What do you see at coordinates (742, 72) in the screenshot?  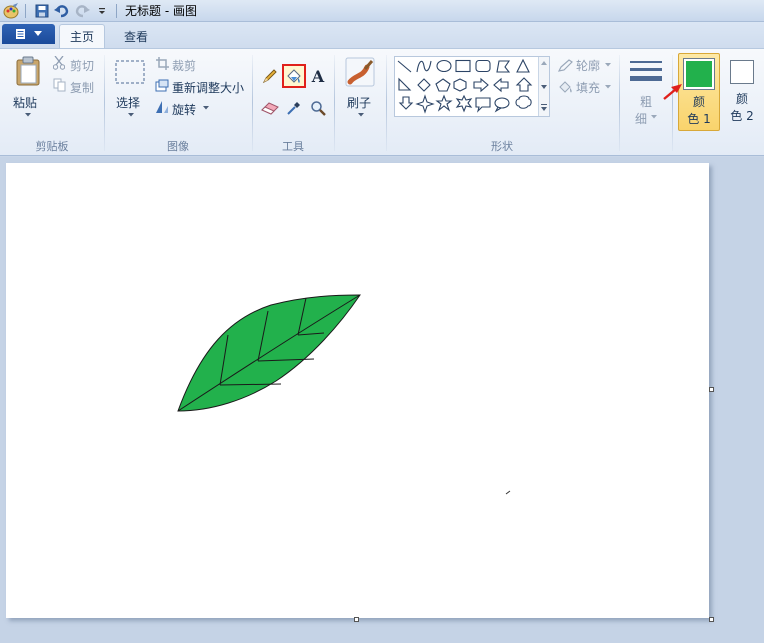 I see `color-2-swatch` at bounding box center [742, 72].